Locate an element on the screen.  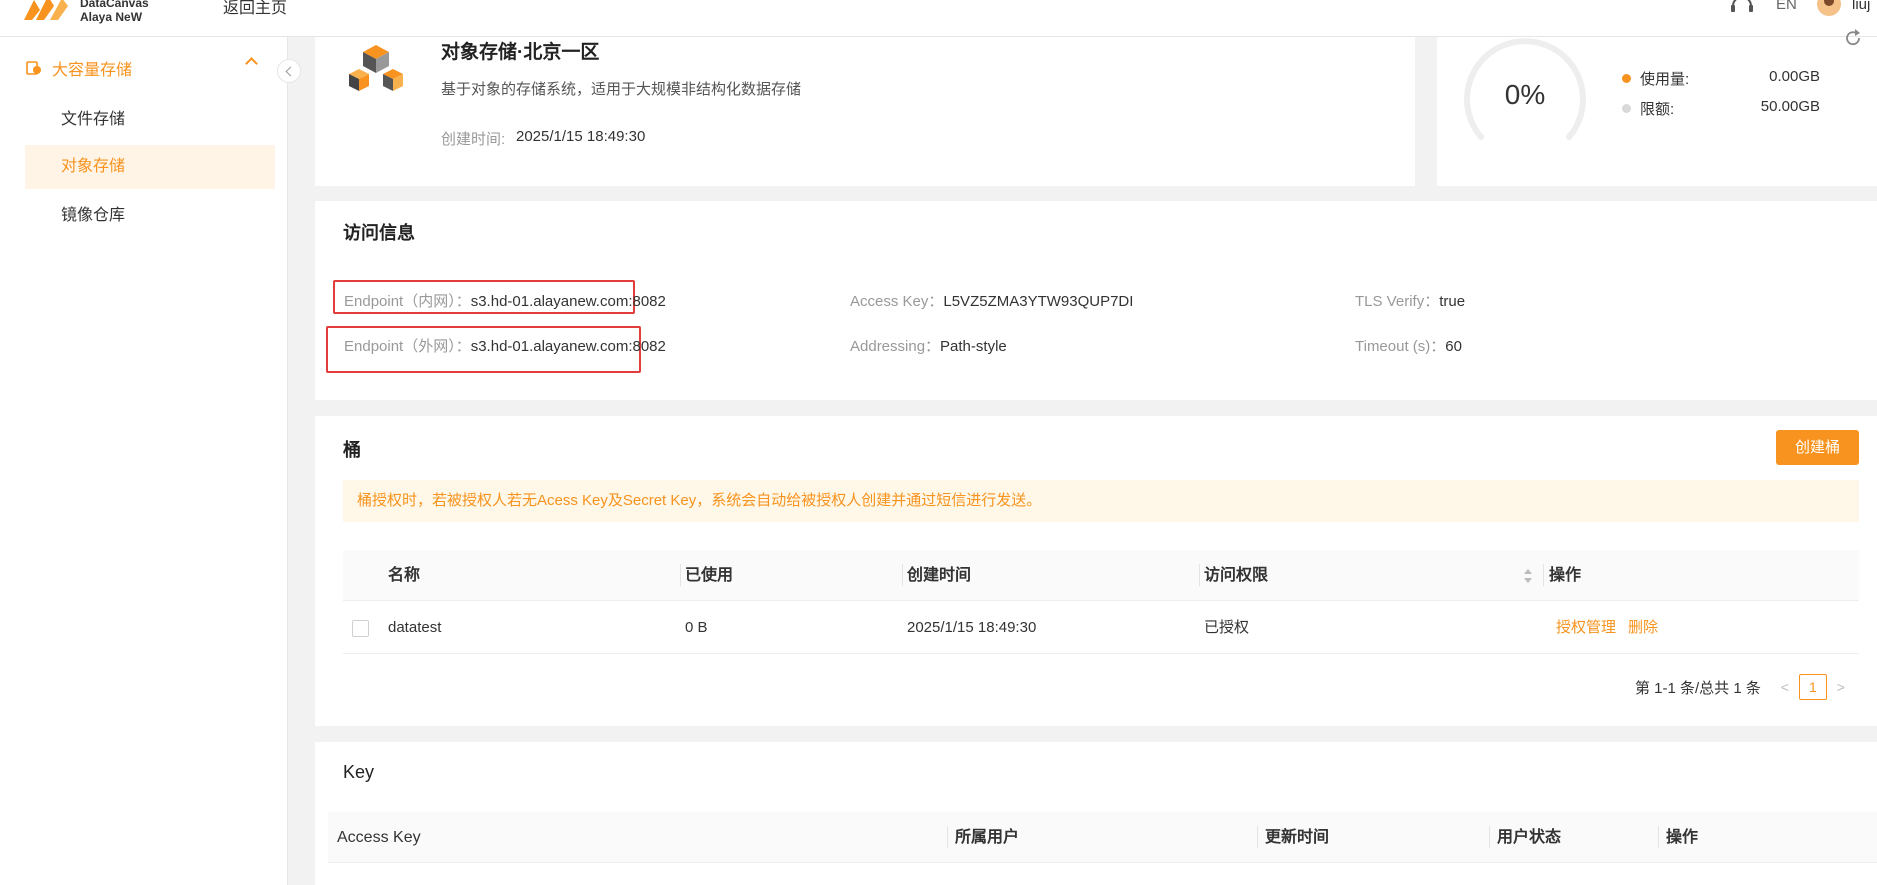
endpoint-external: Endpoint（外网）：s3.hd-01.alayanew.com:8082 is located at coordinates (505, 345).